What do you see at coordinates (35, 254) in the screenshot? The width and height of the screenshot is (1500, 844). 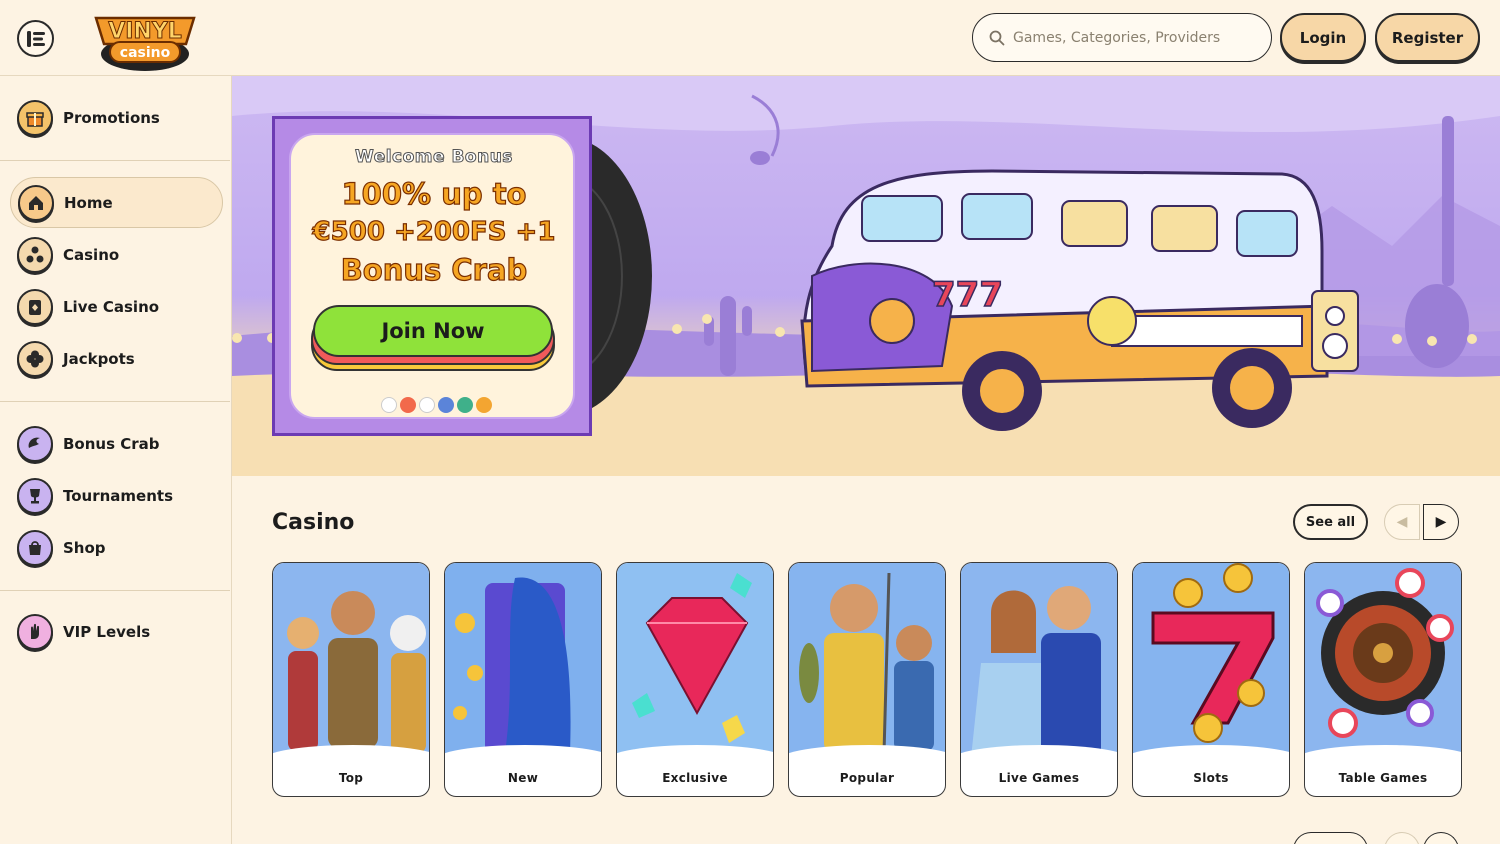 I see `dice-icon` at bounding box center [35, 254].